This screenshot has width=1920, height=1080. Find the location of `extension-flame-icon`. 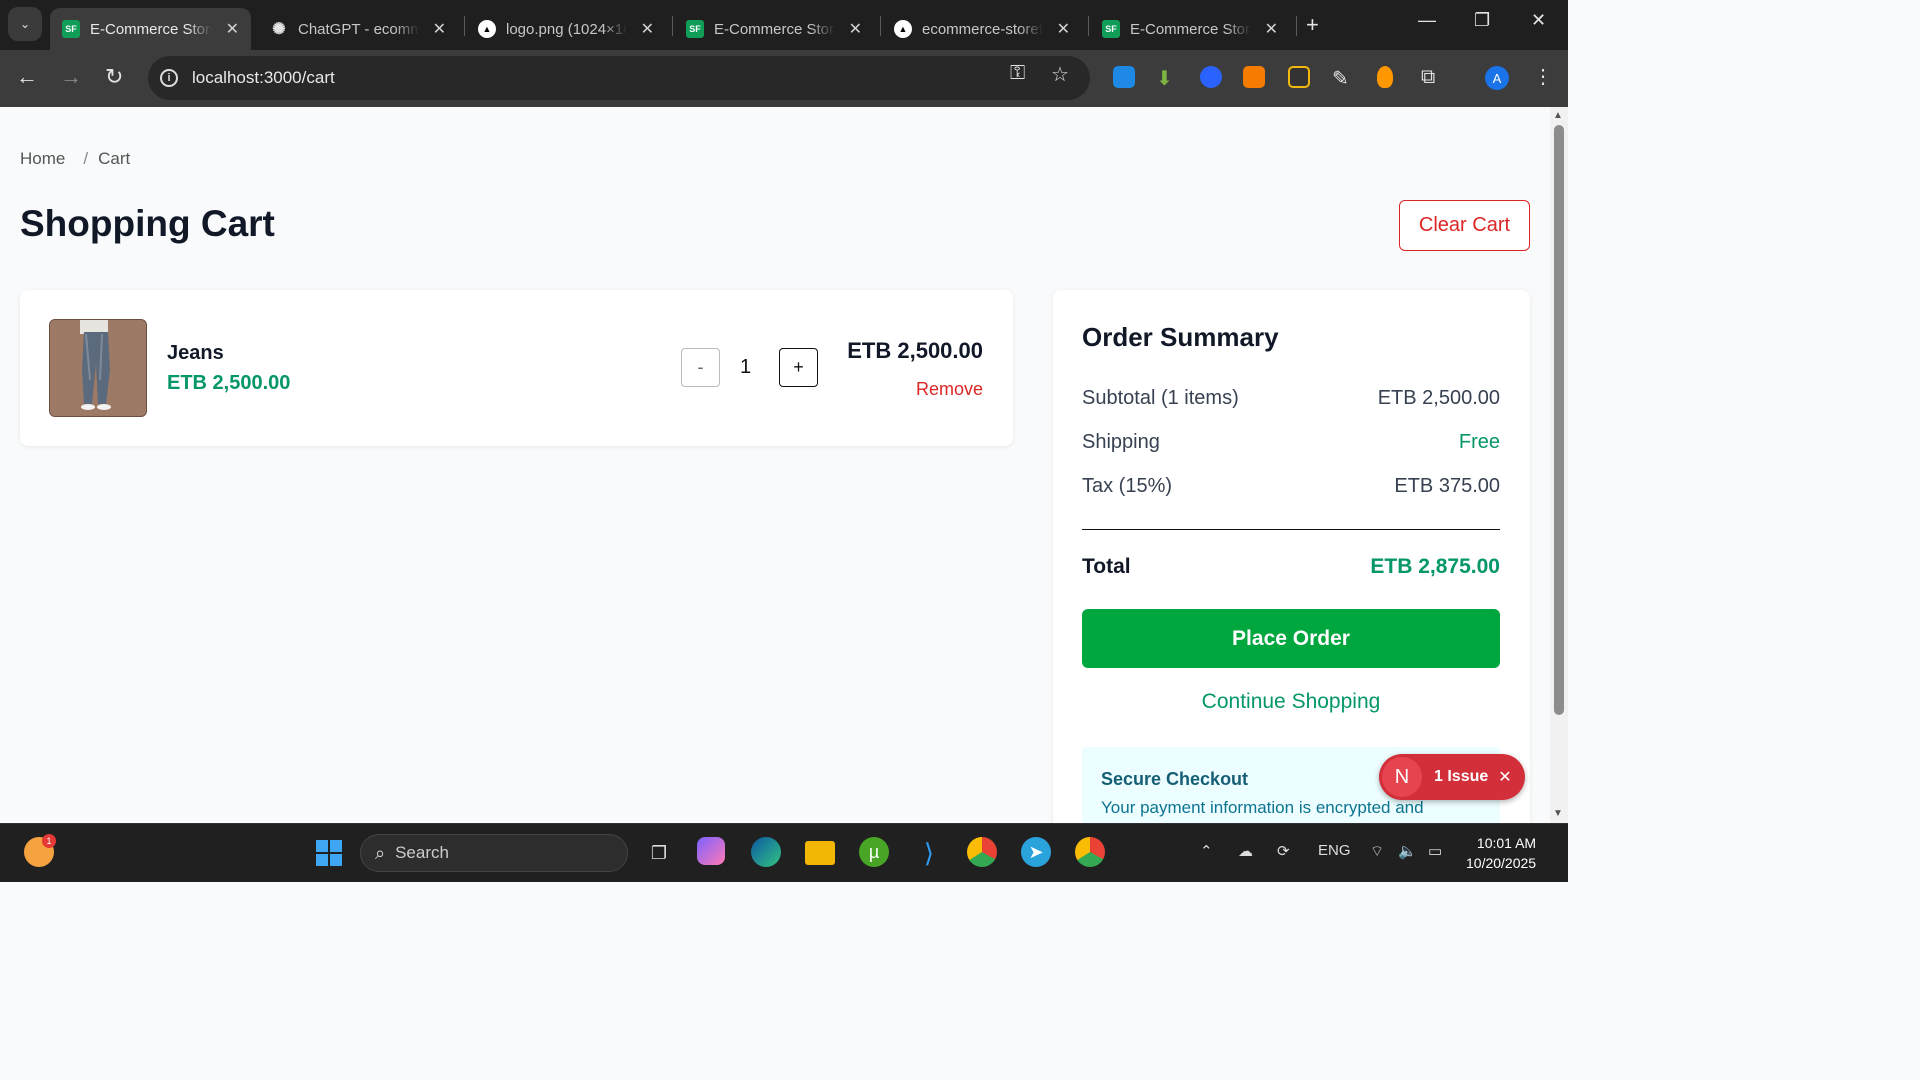

extension-flame-icon is located at coordinates (1385, 77).